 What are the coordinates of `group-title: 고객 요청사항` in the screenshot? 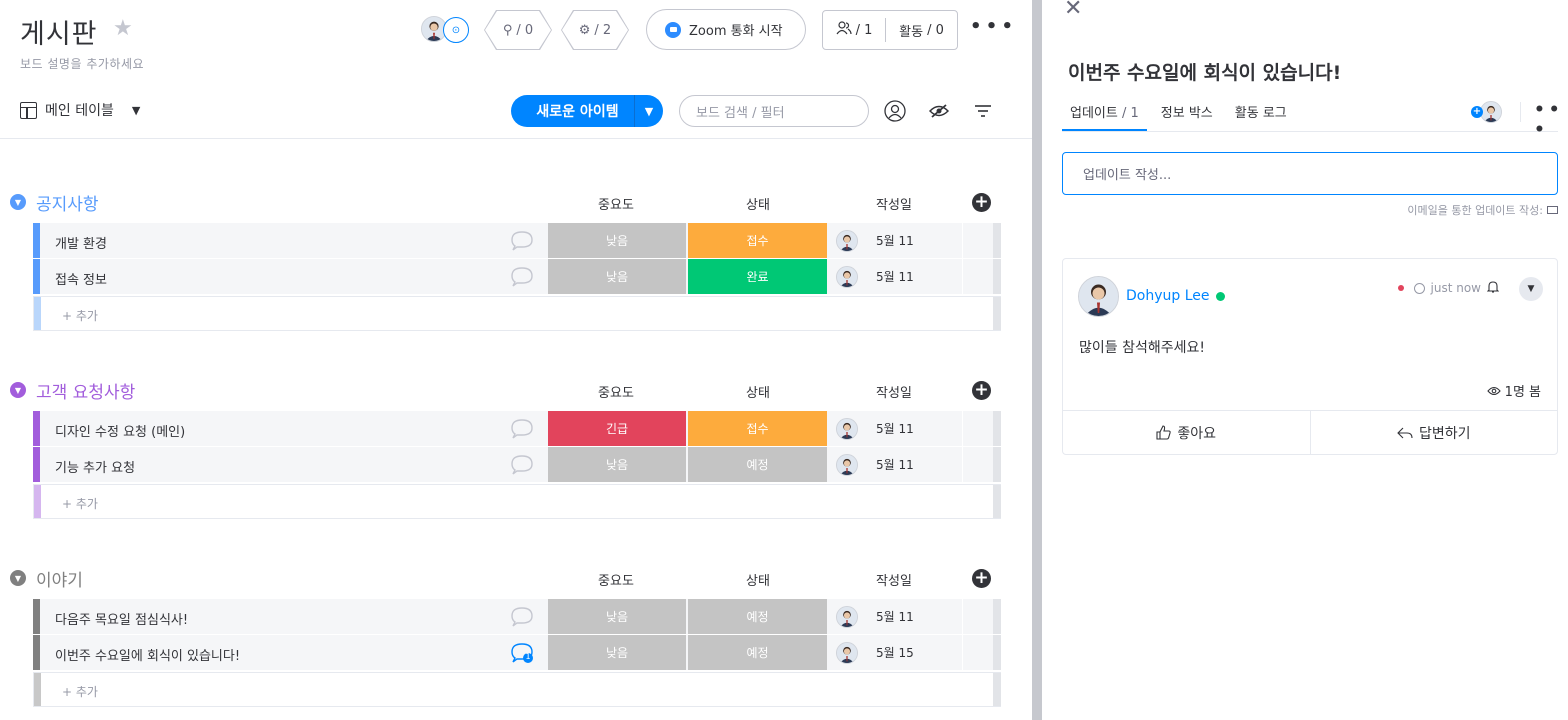 It's located at (85, 390).